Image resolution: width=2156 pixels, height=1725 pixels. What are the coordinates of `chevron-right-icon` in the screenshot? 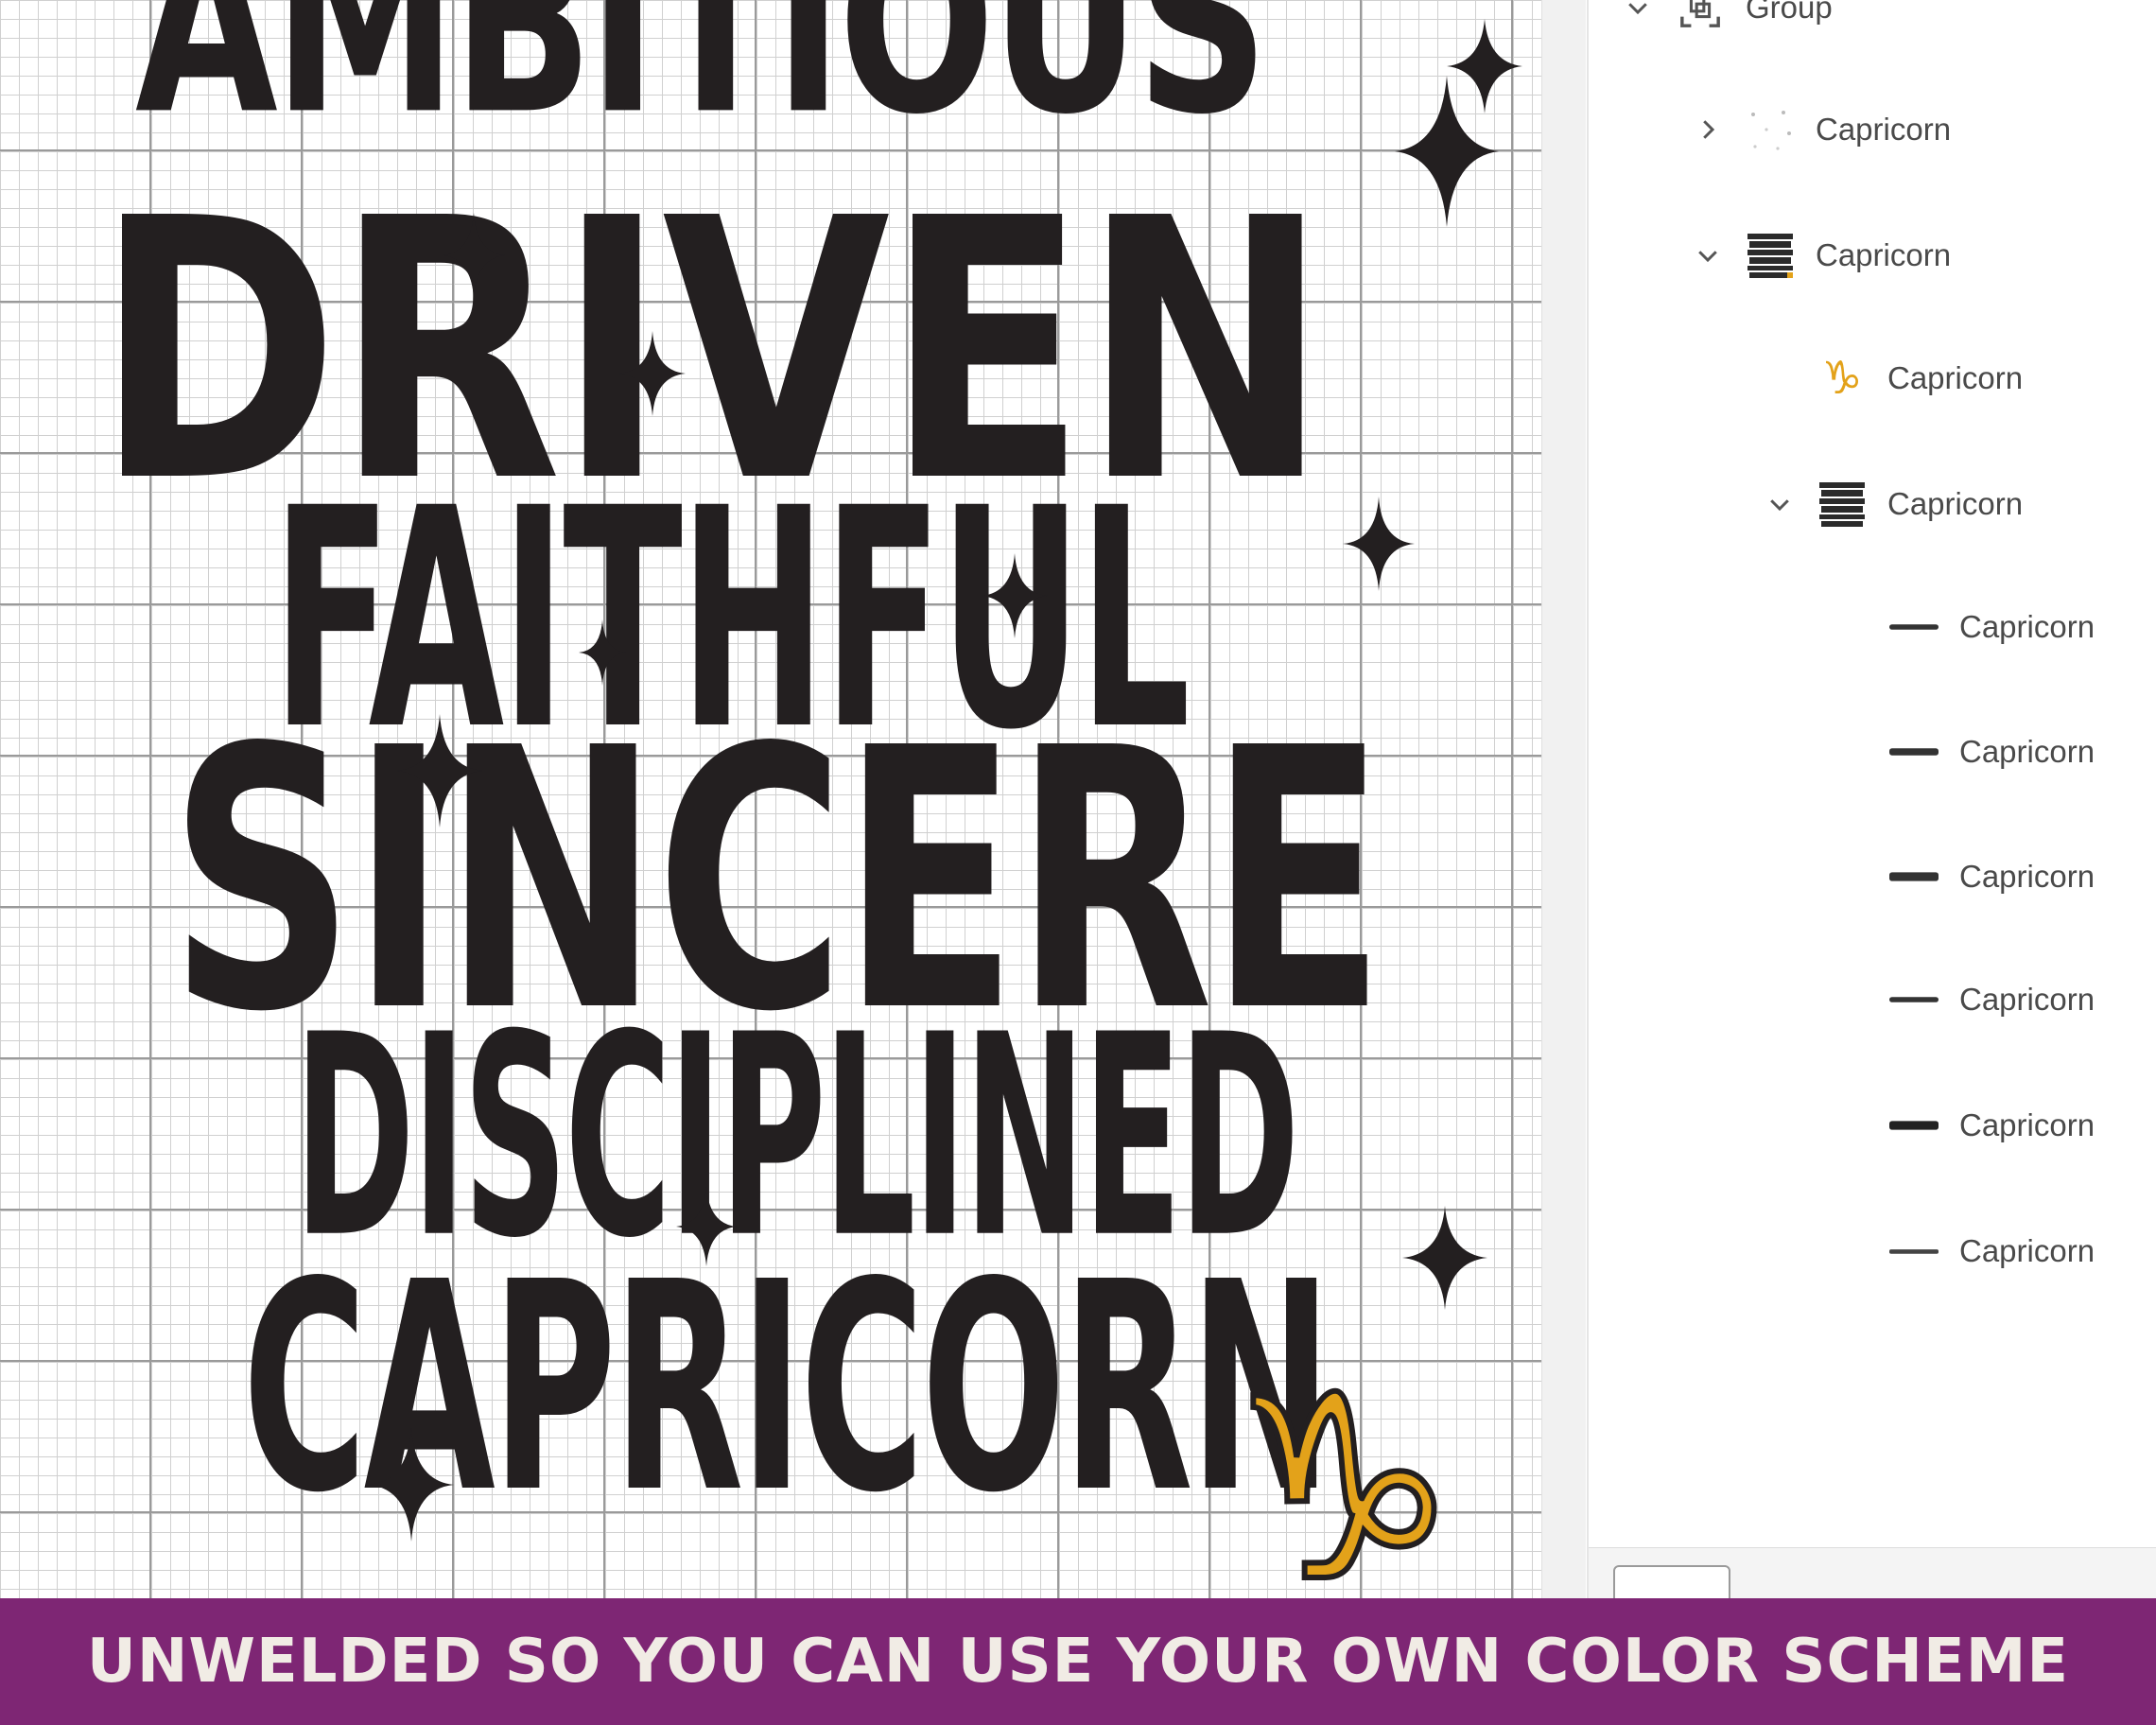 It's located at (1708, 129).